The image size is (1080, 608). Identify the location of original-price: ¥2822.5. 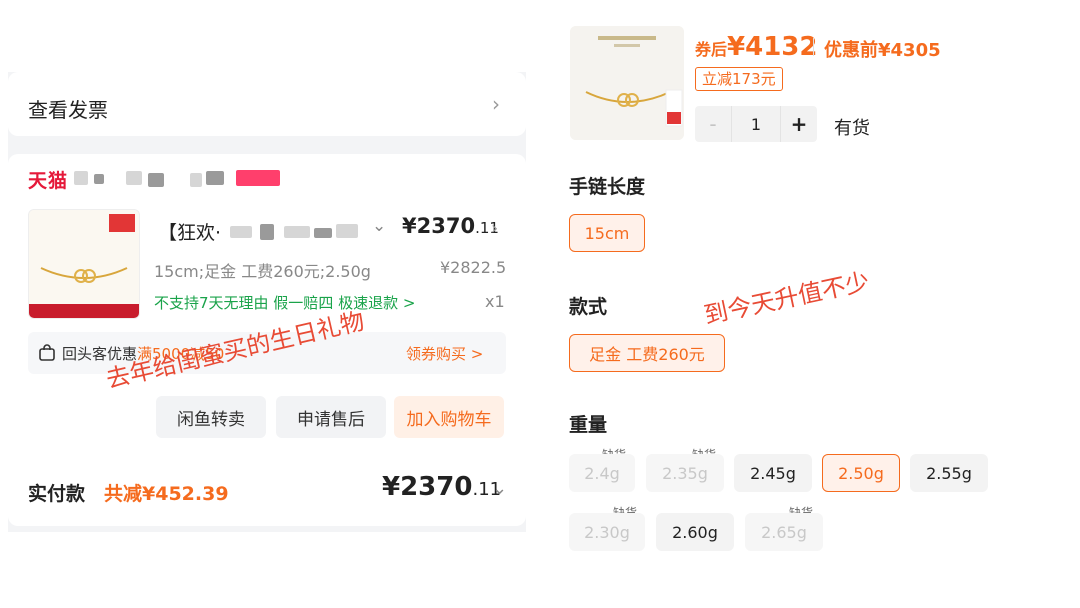
(473, 267).